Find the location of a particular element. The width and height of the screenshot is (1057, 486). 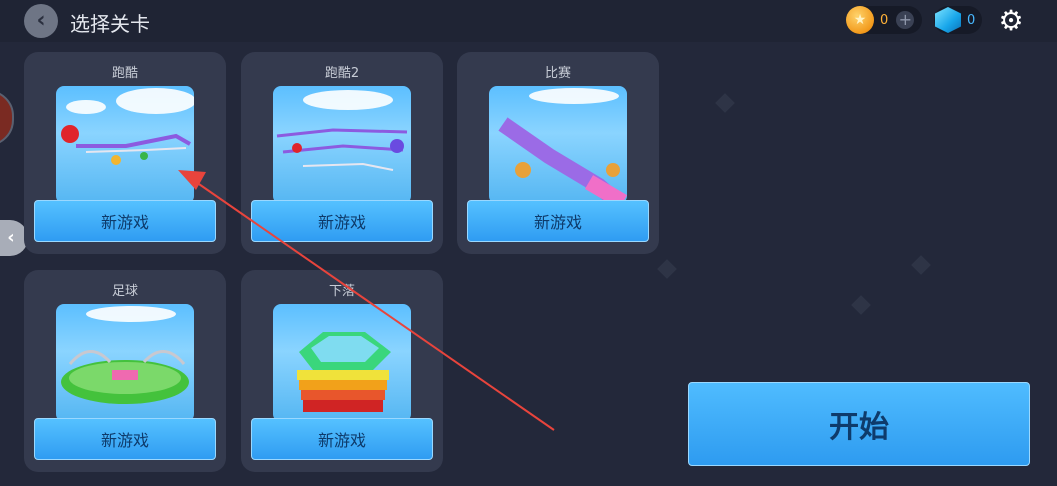

level-card-race: 比赛 新游戏 is located at coordinates (558, 153).